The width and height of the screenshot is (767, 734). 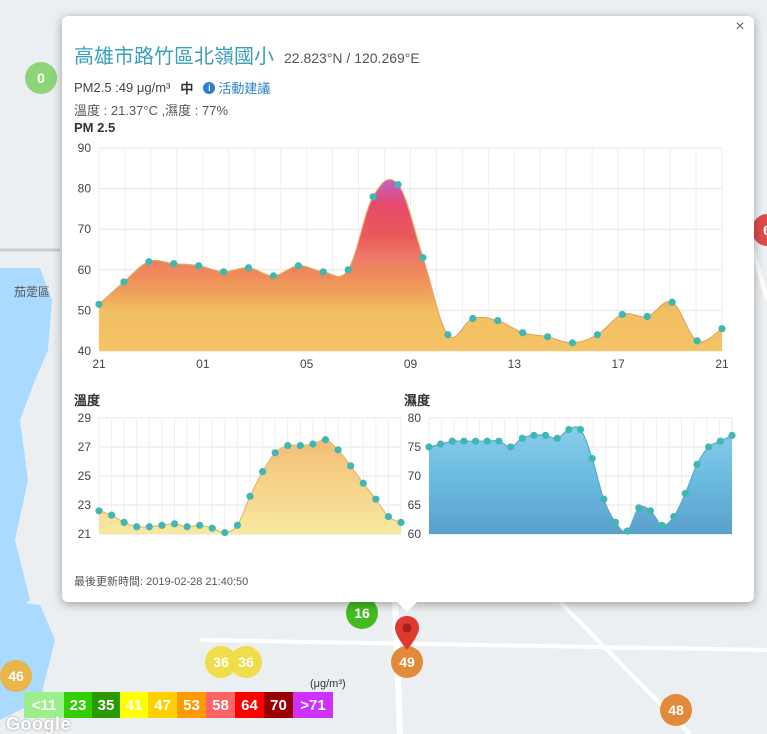 I want to click on y-tick-label: 90, so click(x=85, y=148).